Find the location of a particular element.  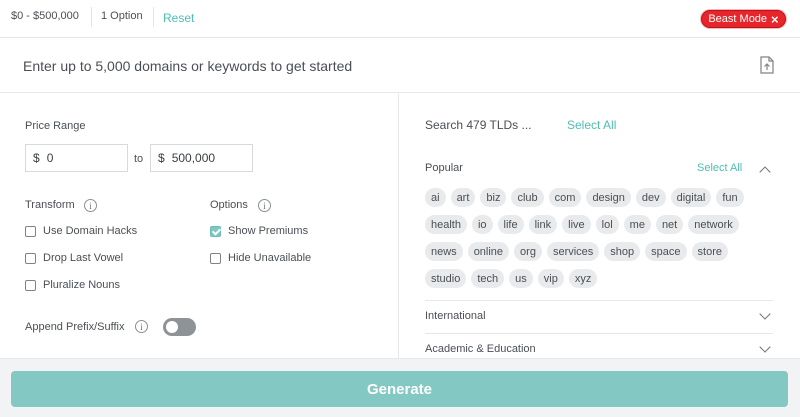

price-range-label: Price Range is located at coordinates (55, 126).